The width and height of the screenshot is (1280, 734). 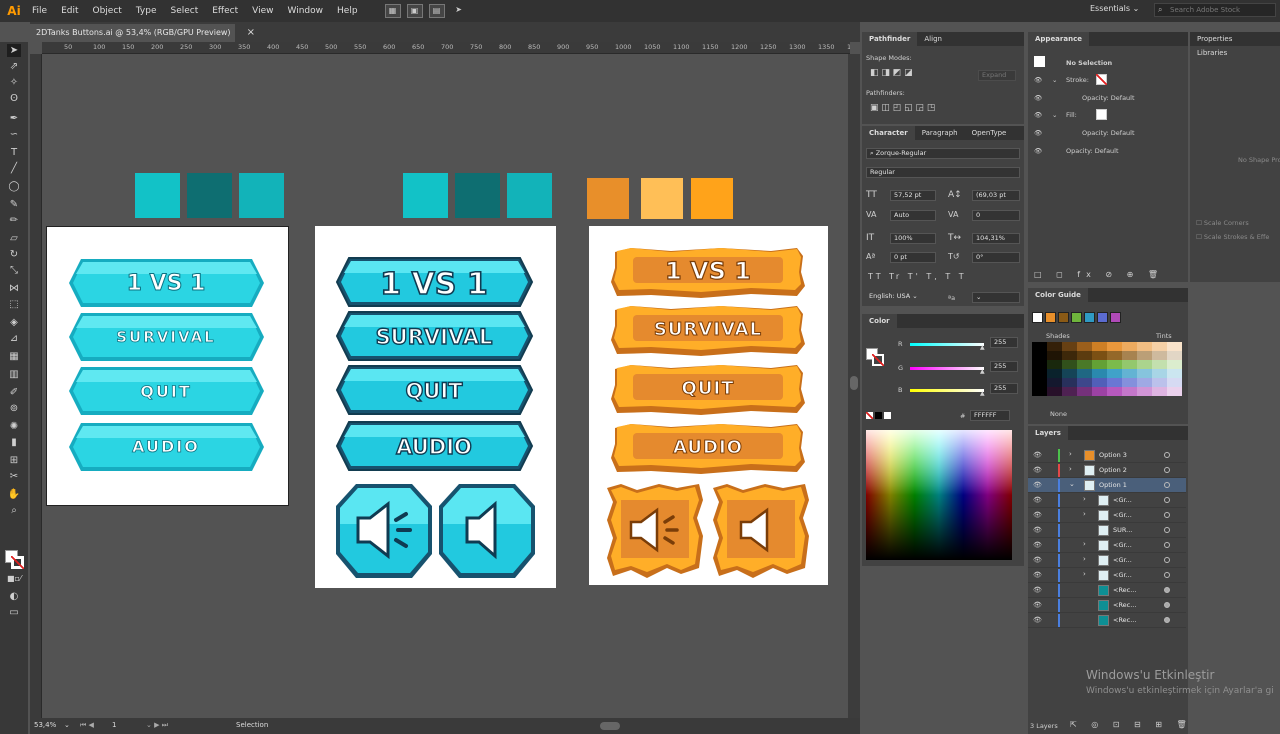 I want to click on menu-type: Type, so click(x=146, y=11).